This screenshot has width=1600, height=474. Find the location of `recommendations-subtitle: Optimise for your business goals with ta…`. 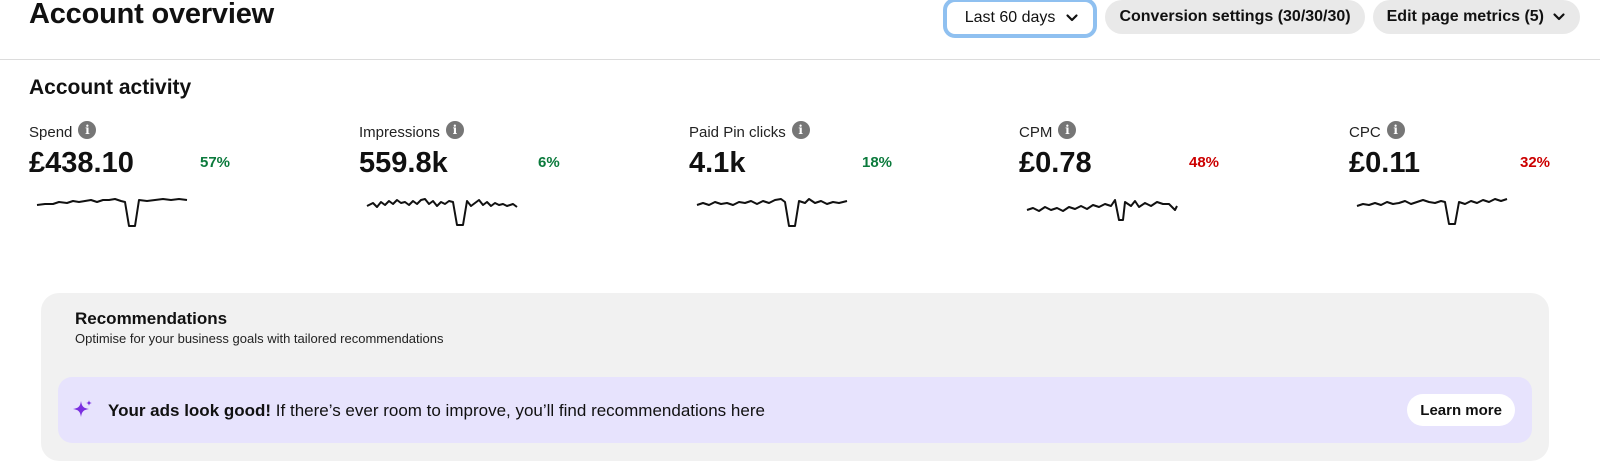

recommendations-subtitle: Optimise for your business goals with ta… is located at coordinates (259, 338).